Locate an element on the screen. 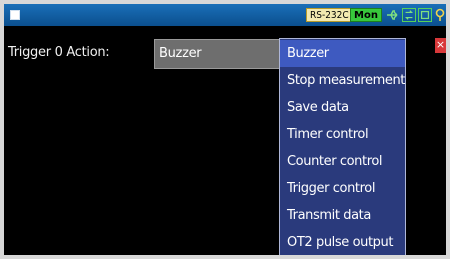 Image resolution: width=450 pixels, height=259 pixels. network-icon is located at coordinates (409, 15).